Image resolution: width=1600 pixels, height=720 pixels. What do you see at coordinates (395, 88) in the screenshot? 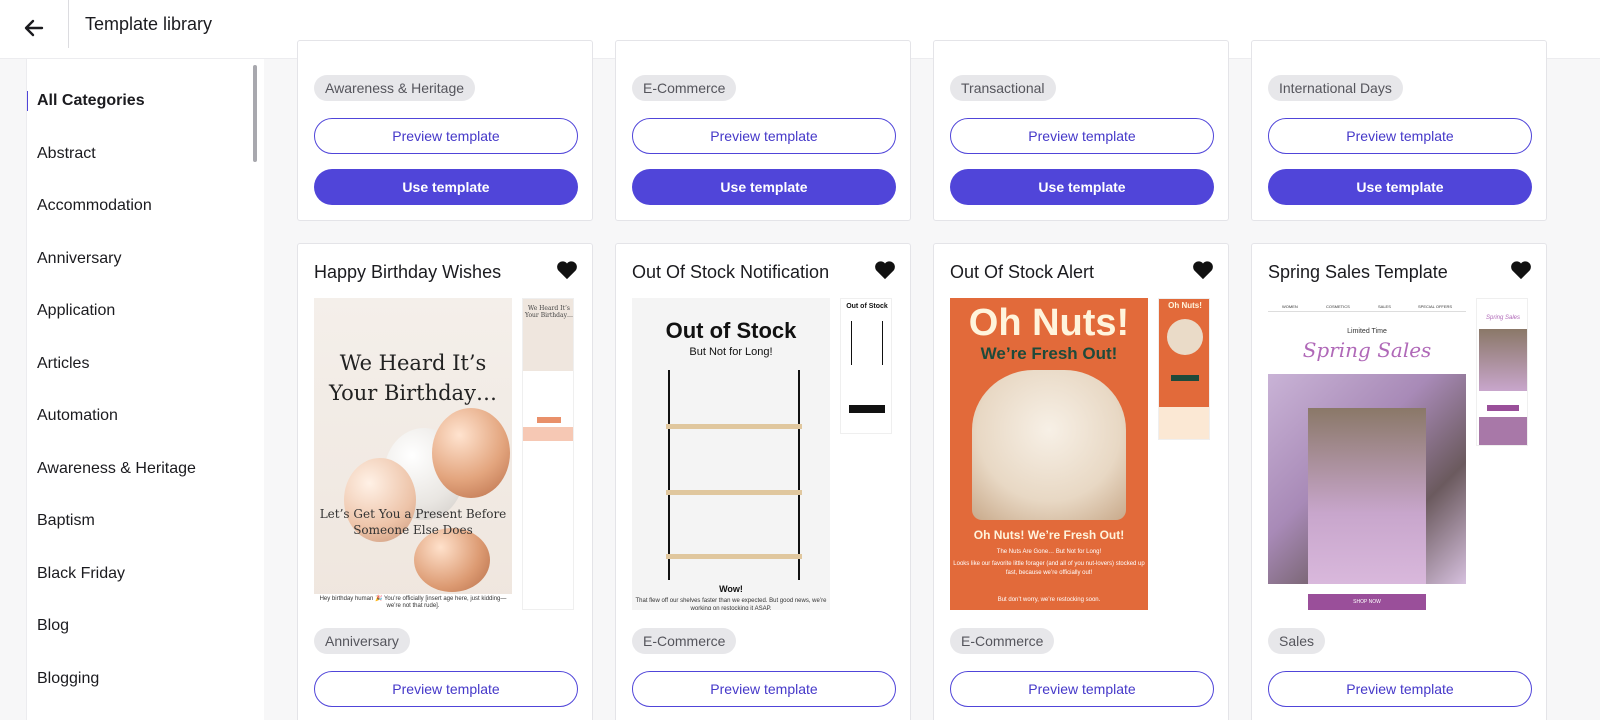
I see `category-tag: Awareness & Heritage` at bounding box center [395, 88].